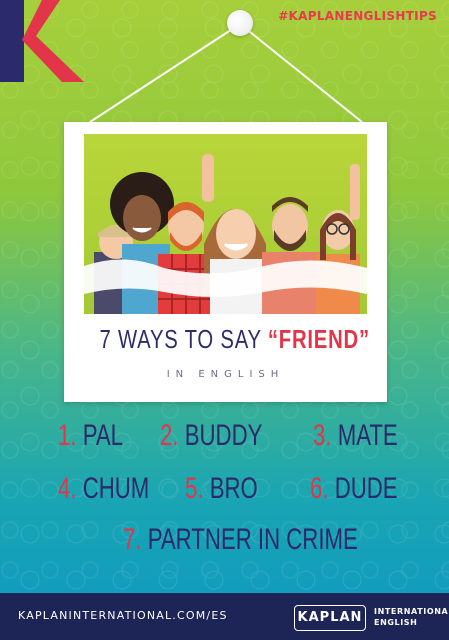  Describe the element at coordinates (91, 435) in the screenshot. I see `list-item: 1. PAL` at that location.